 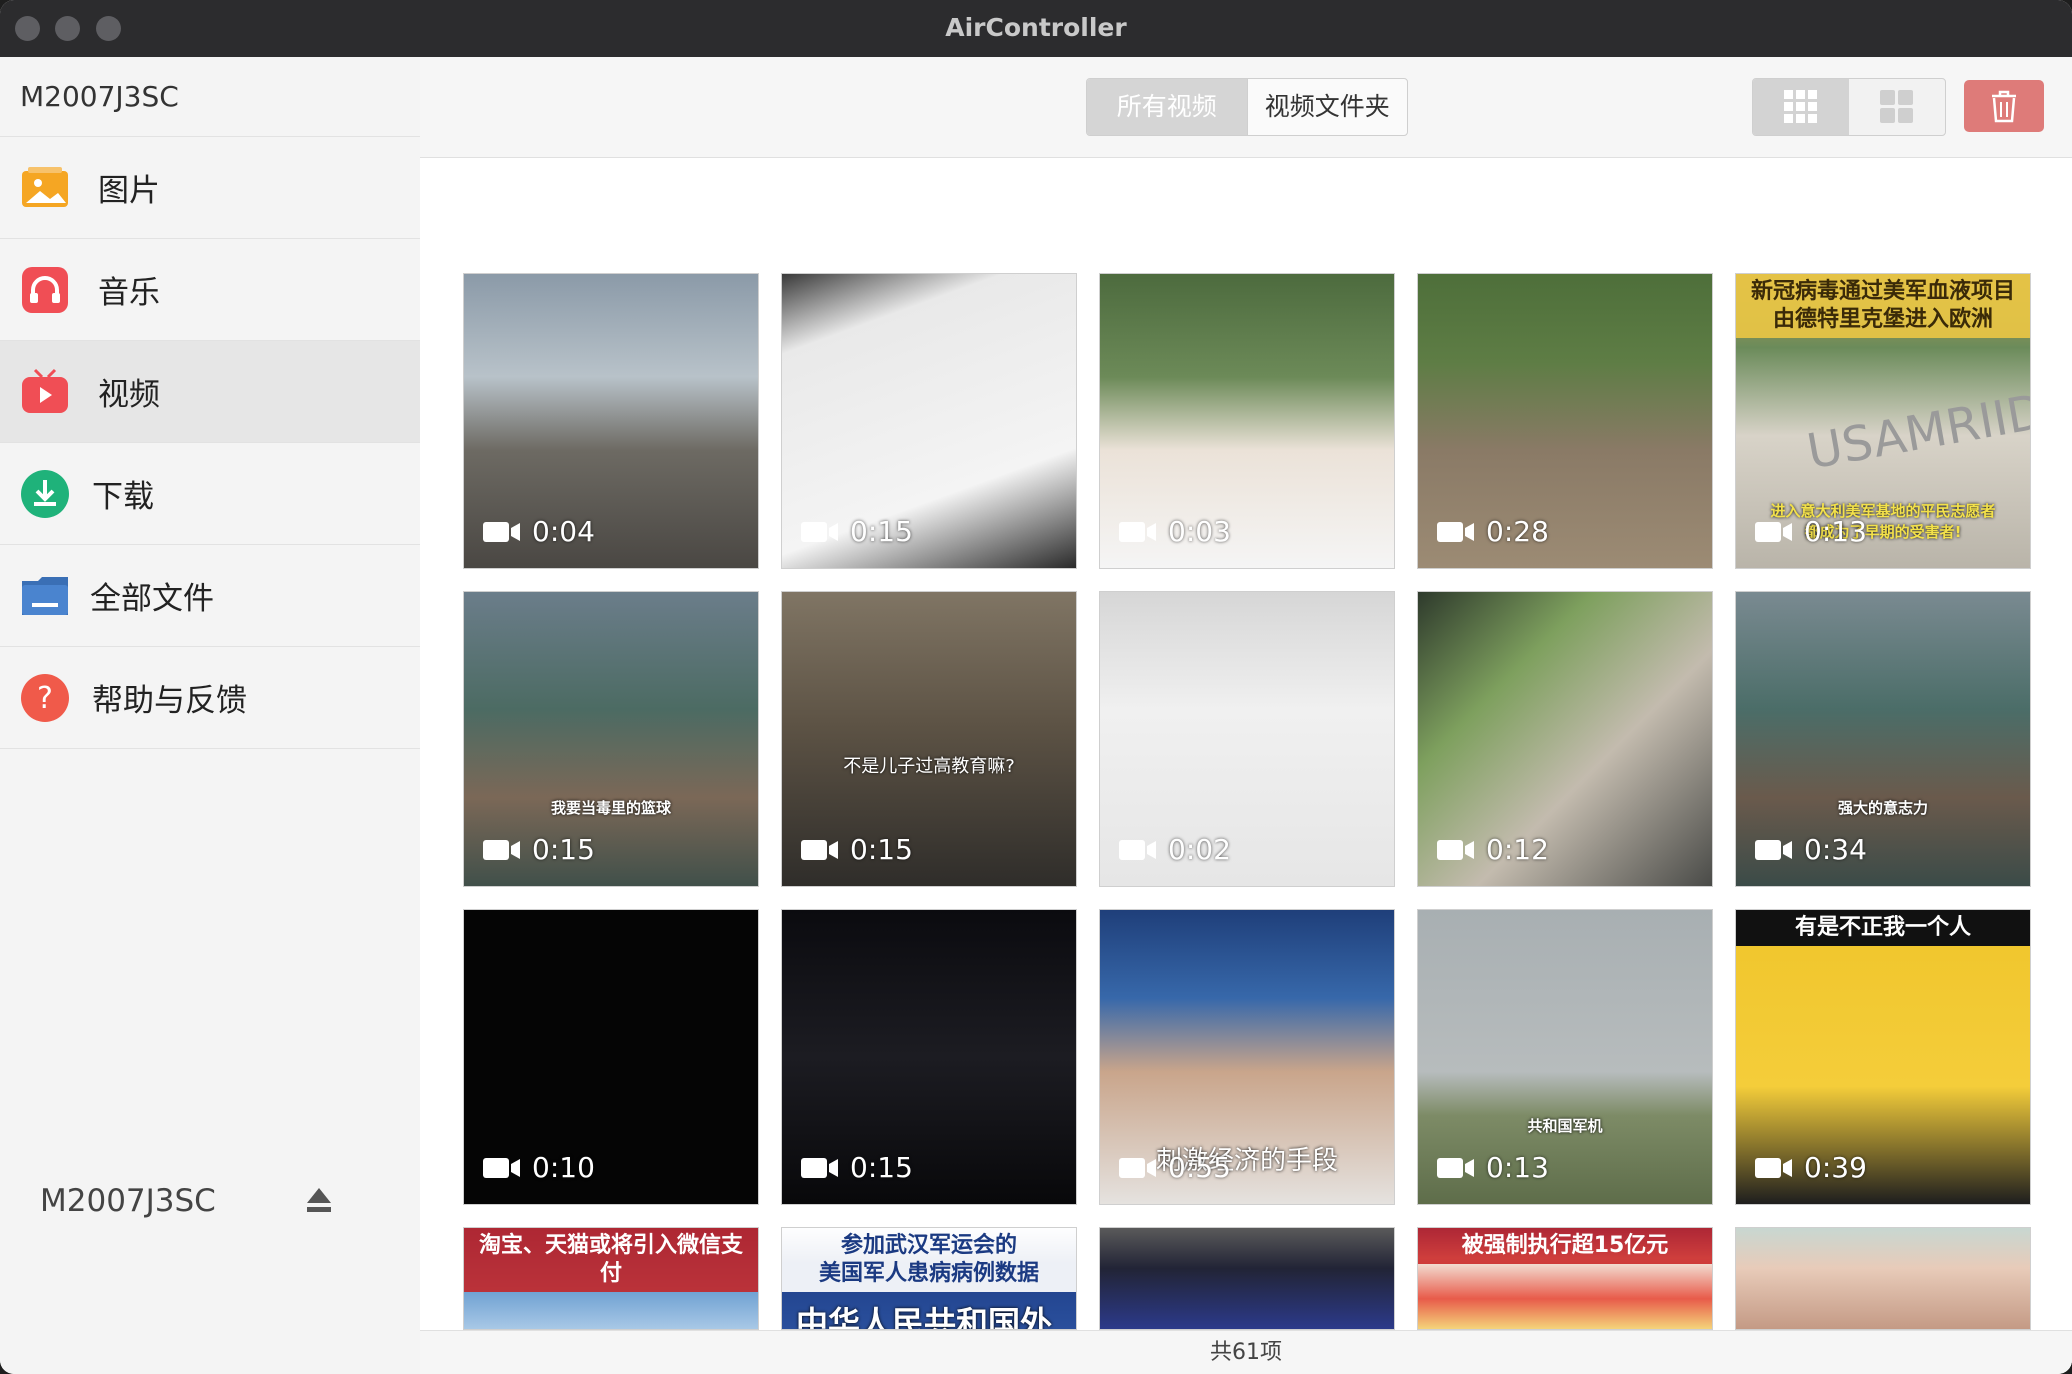 I want to click on delete-button, so click(x=2004, y=106).